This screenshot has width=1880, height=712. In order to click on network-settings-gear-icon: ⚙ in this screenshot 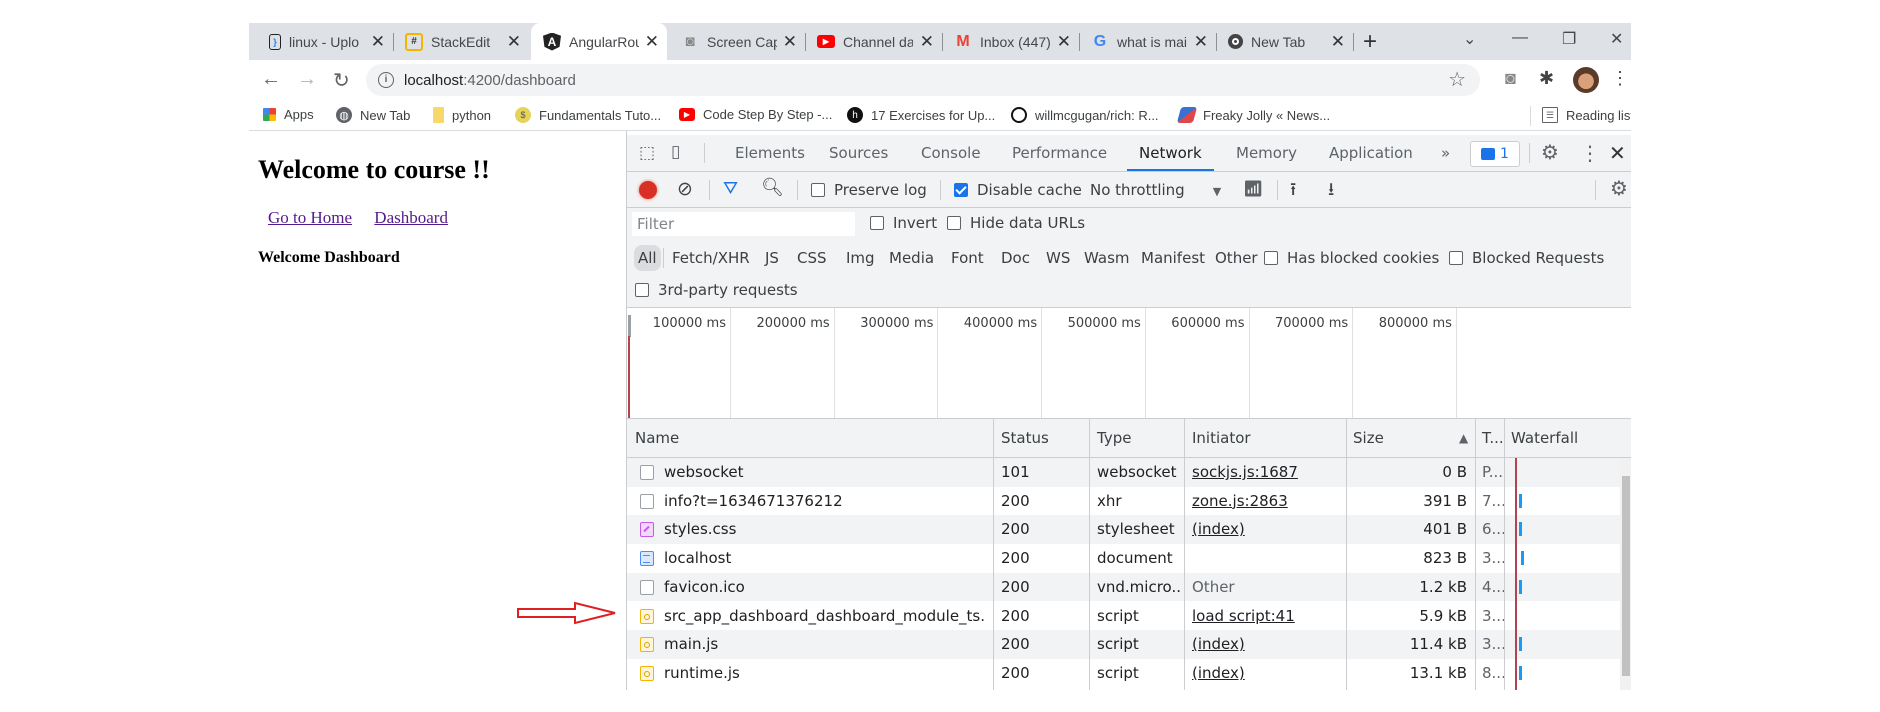, I will do `click(1619, 188)`.